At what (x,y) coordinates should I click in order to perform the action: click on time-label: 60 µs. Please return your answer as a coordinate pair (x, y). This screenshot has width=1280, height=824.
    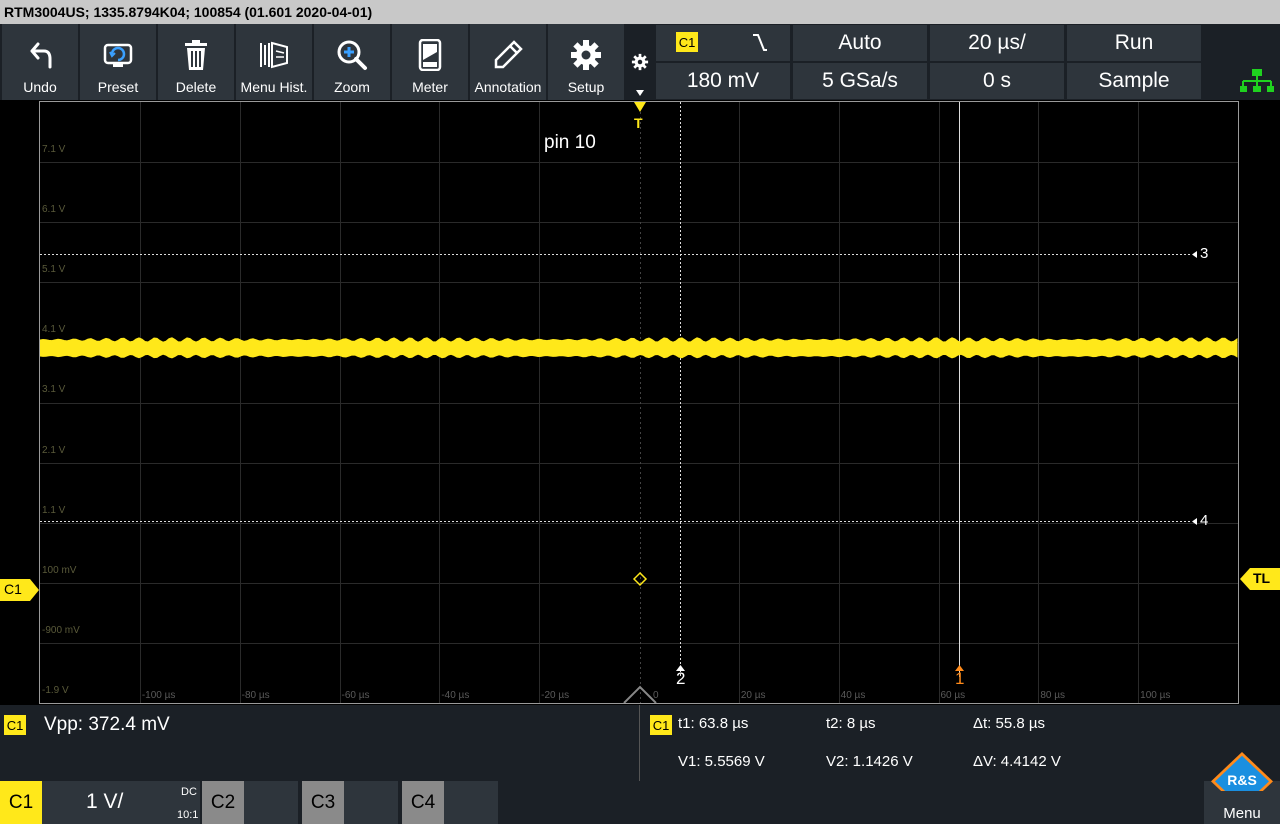
    Looking at the image, I should click on (953, 695).